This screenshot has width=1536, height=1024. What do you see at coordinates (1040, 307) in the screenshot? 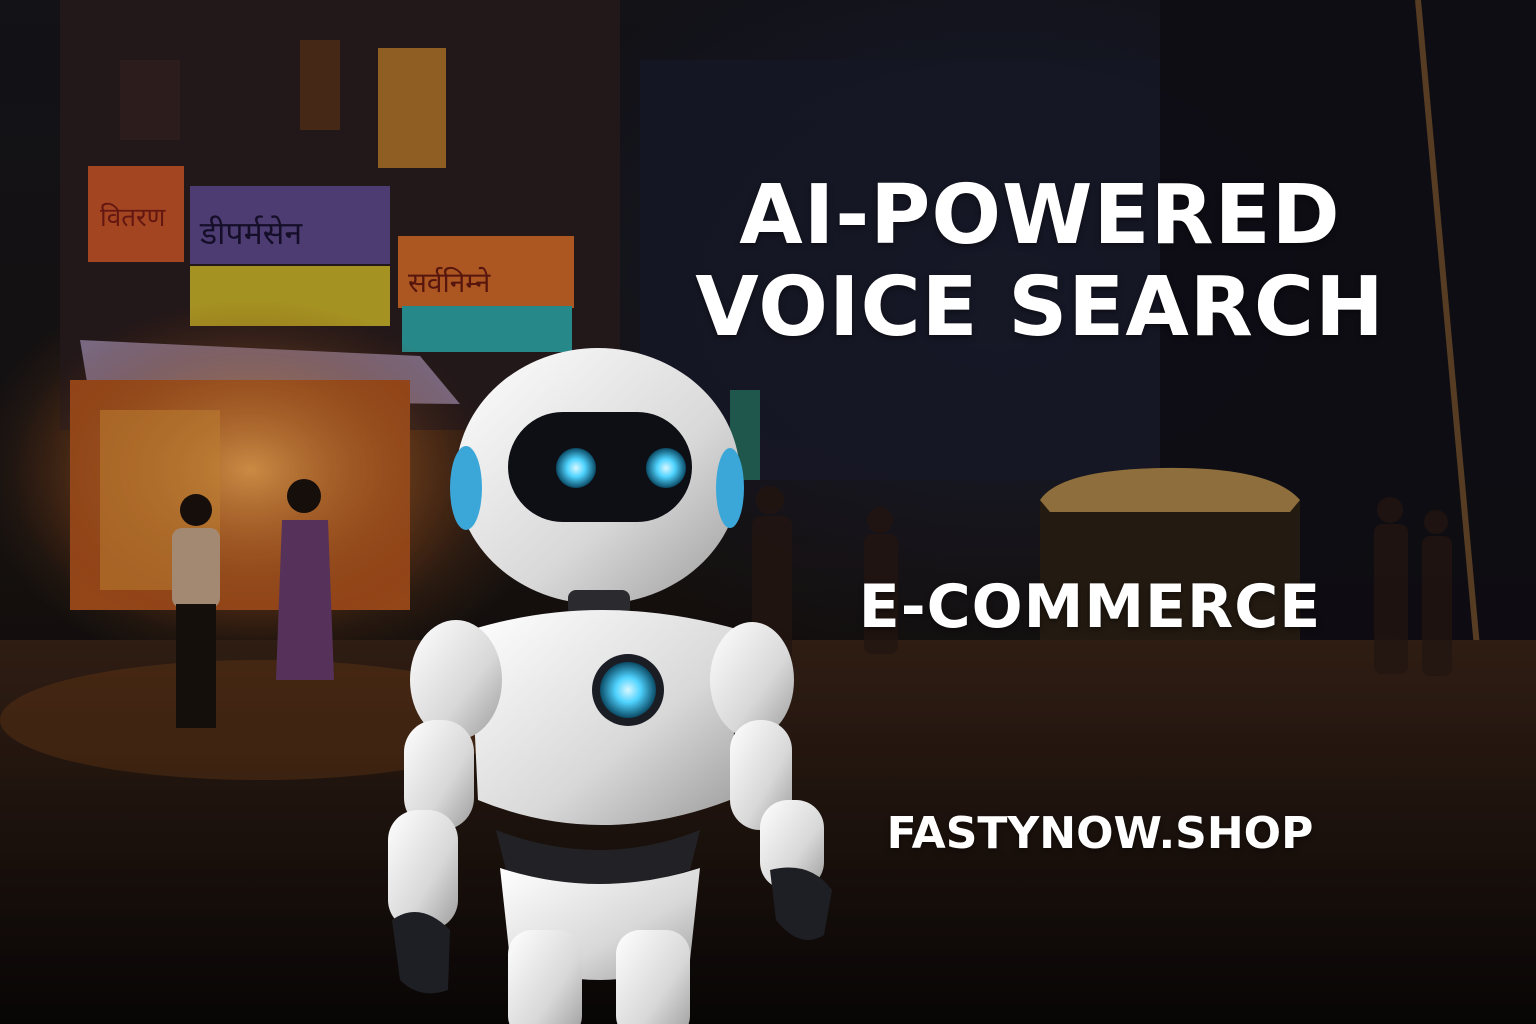
I see `headline-line-2: VOICE SEARCH` at bounding box center [1040, 307].